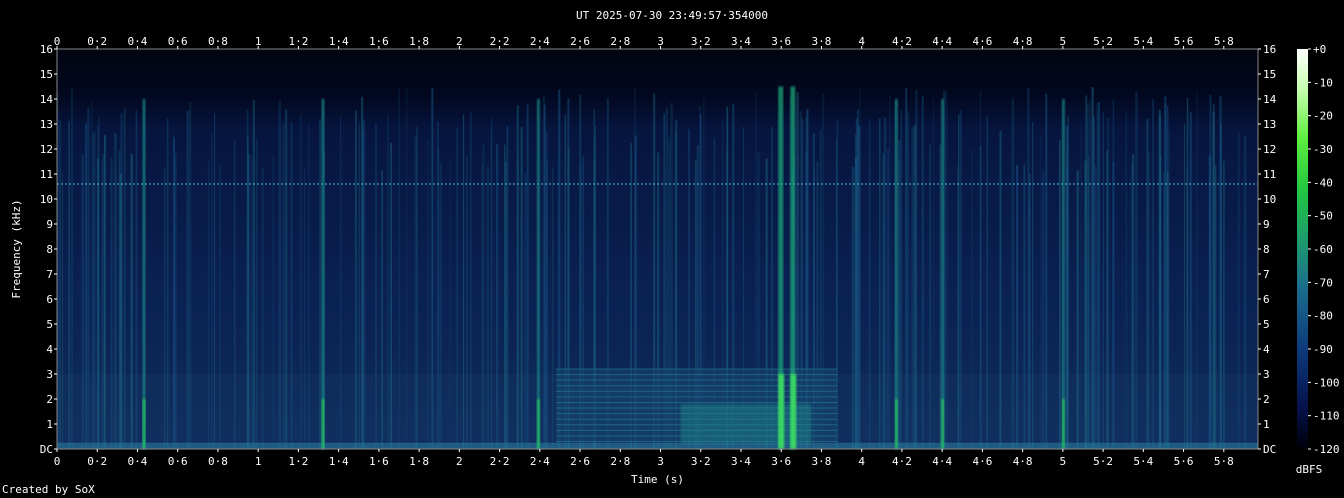  What do you see at coordinates (660, 41) in the screenshot?
I see `x-tick-label-top: 3` at bounding box center [660, 41].